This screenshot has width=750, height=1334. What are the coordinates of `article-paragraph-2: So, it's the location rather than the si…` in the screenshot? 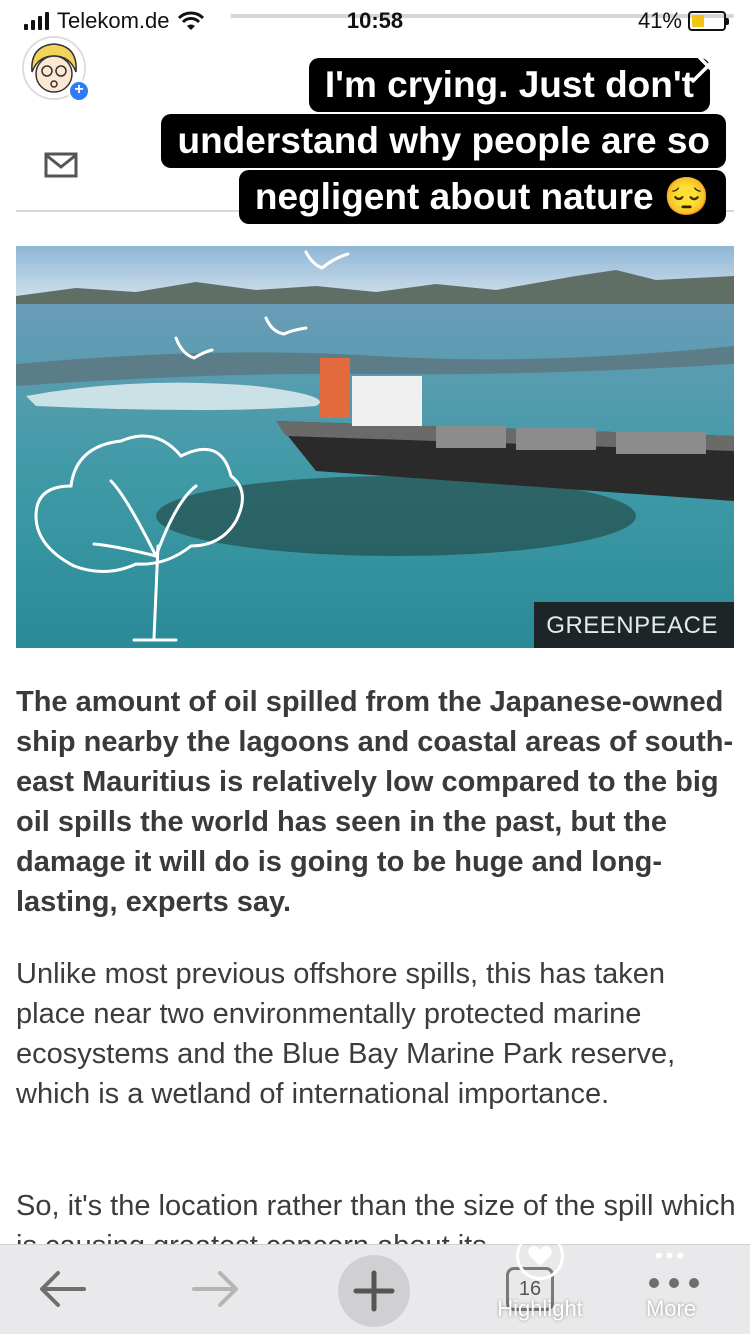 It's located at (376, 1221).